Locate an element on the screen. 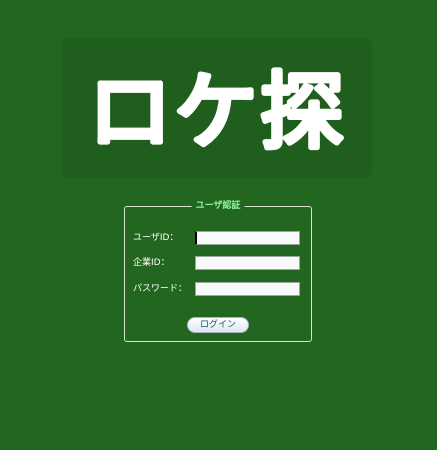 This screenshot has height=450, width=437. password-row: パスワード： is located at coordinates (216, 289).